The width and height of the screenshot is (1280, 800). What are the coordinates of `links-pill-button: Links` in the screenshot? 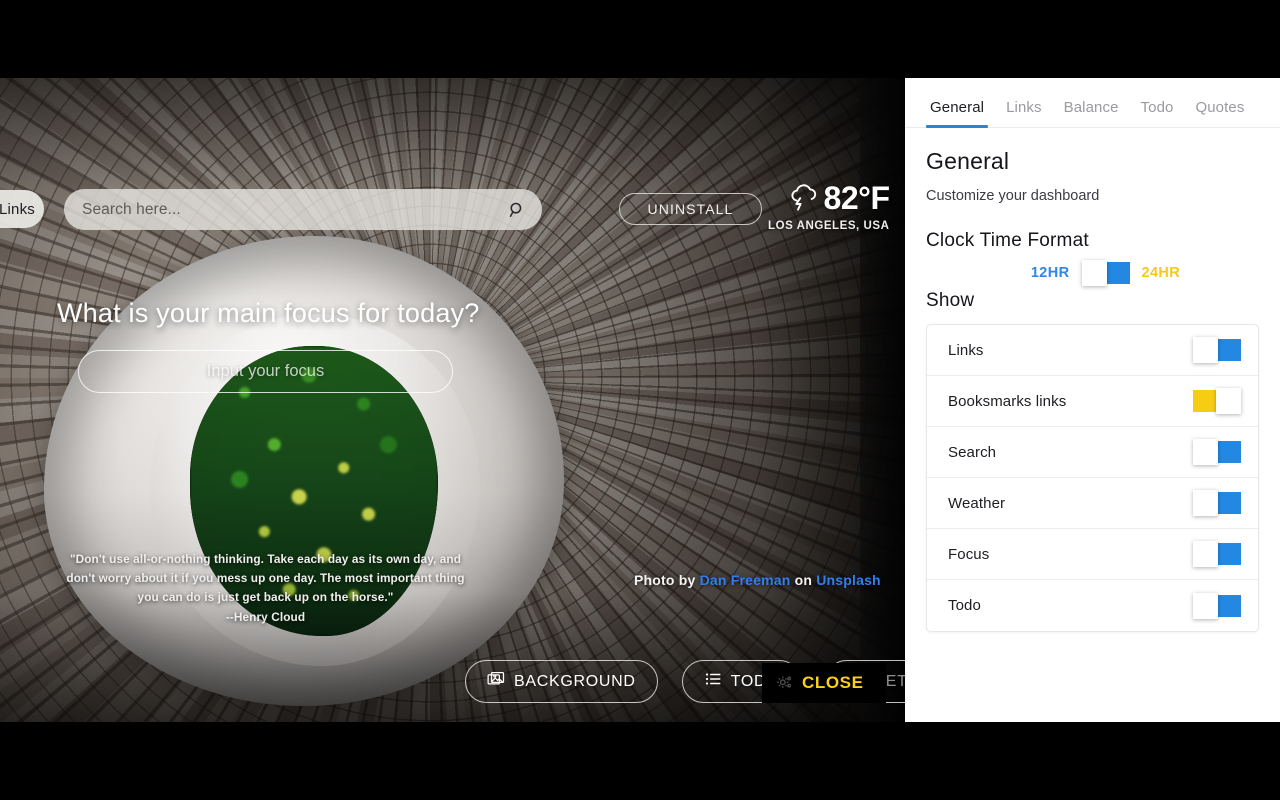 It's located at (22, 209).